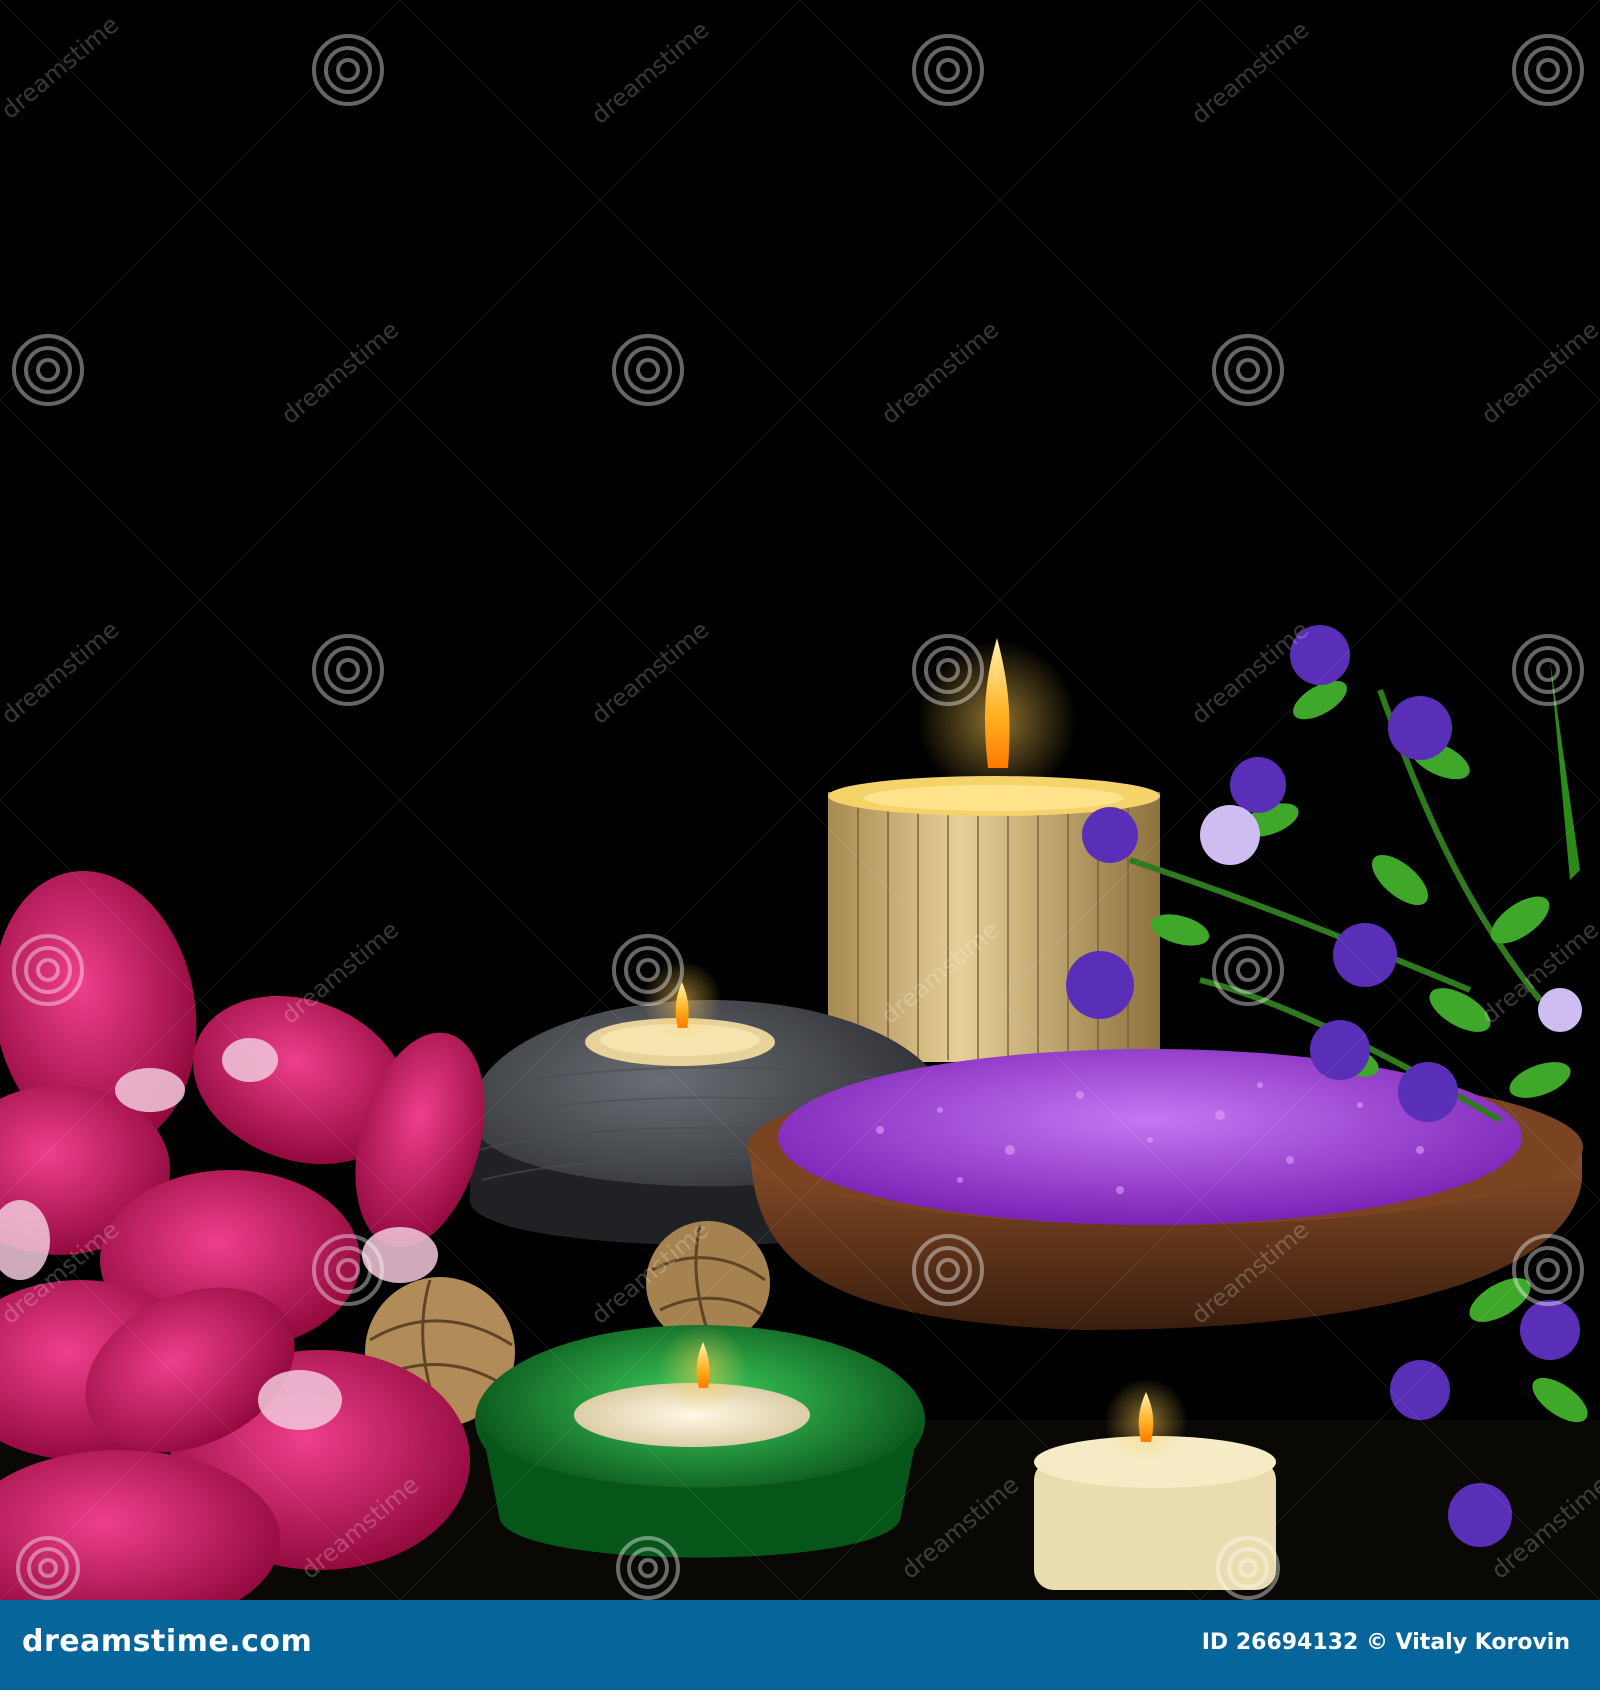  What do you see at coordinates (1155, 1484) in the screenshot?
I see `cream-tealight` at bounding box center [1155, 1484].